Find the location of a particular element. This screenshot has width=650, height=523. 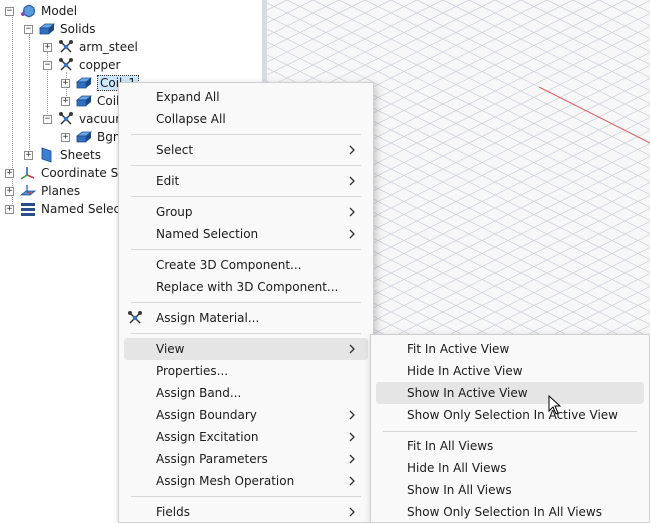

menu-item-edit: Edit is located at coordinates (246, 181).